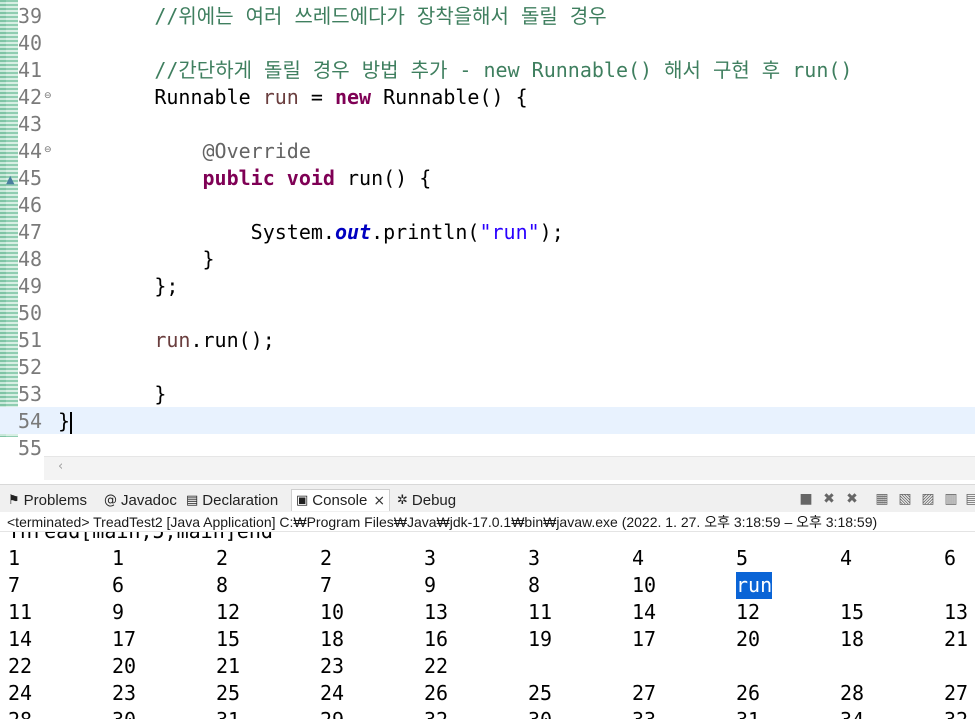  Describe the element at coordinates (487, 177) in the screenshot. I see `code-line: 45 public void run() {` at that location.